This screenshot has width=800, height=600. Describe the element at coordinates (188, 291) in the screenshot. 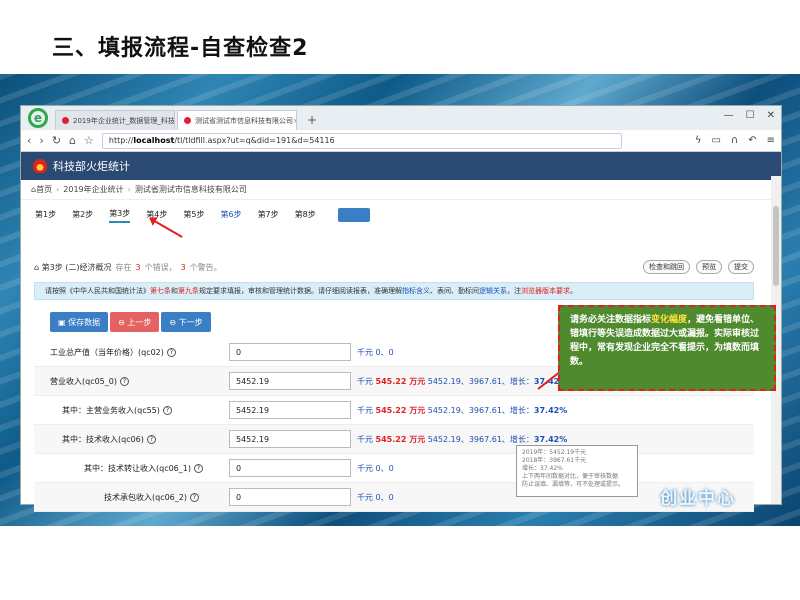

I see `law-link: 第九条` at that location.